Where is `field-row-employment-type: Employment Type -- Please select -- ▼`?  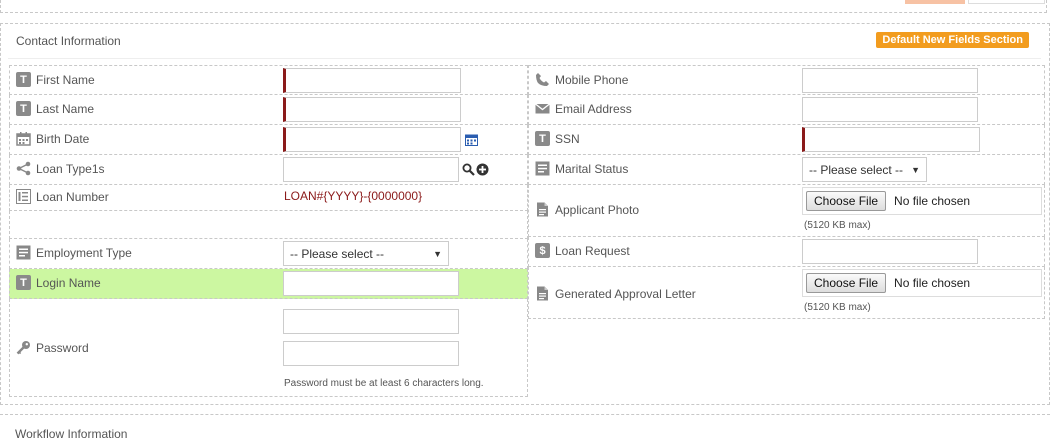 field-row-employment-type: Employment Type -- Please select -- ▼ is located at coordinates (268, 254).